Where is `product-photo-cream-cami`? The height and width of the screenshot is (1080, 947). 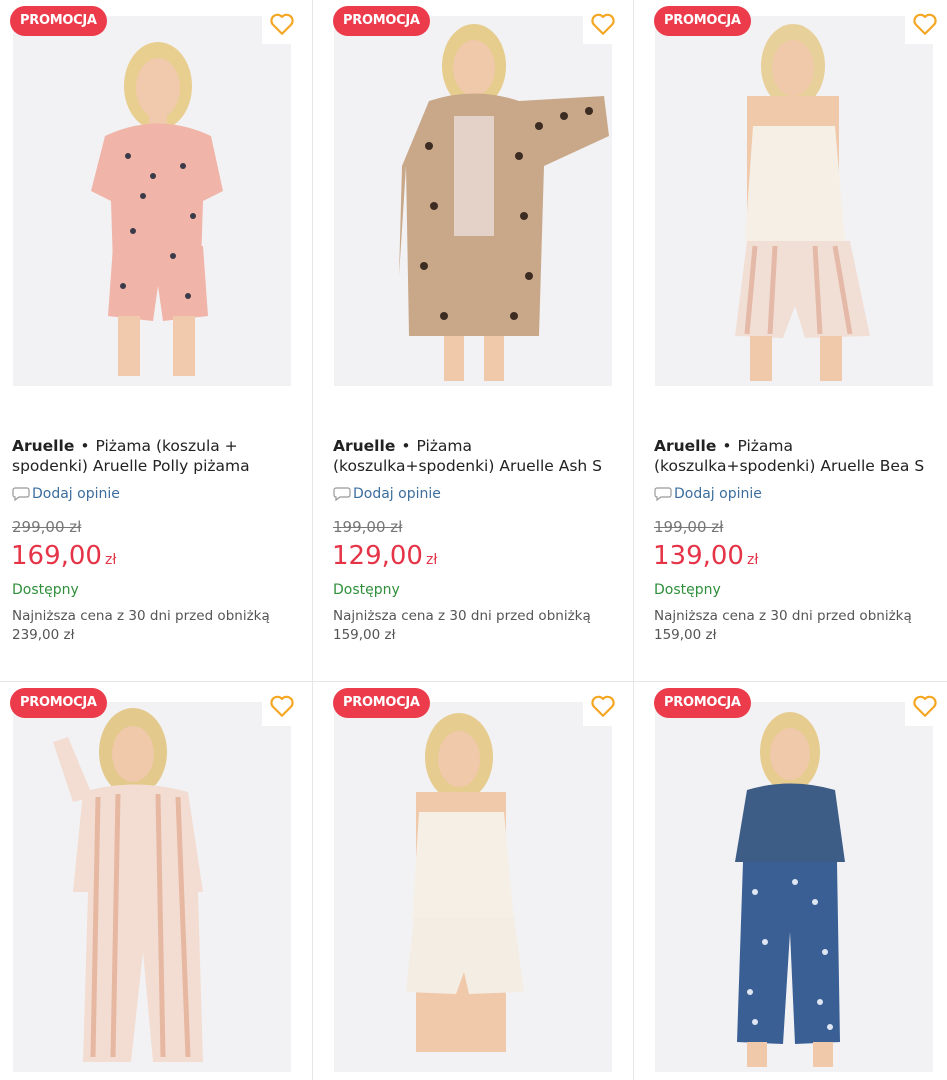 product-photo-cream-cami is located at coordinates (794, 201).